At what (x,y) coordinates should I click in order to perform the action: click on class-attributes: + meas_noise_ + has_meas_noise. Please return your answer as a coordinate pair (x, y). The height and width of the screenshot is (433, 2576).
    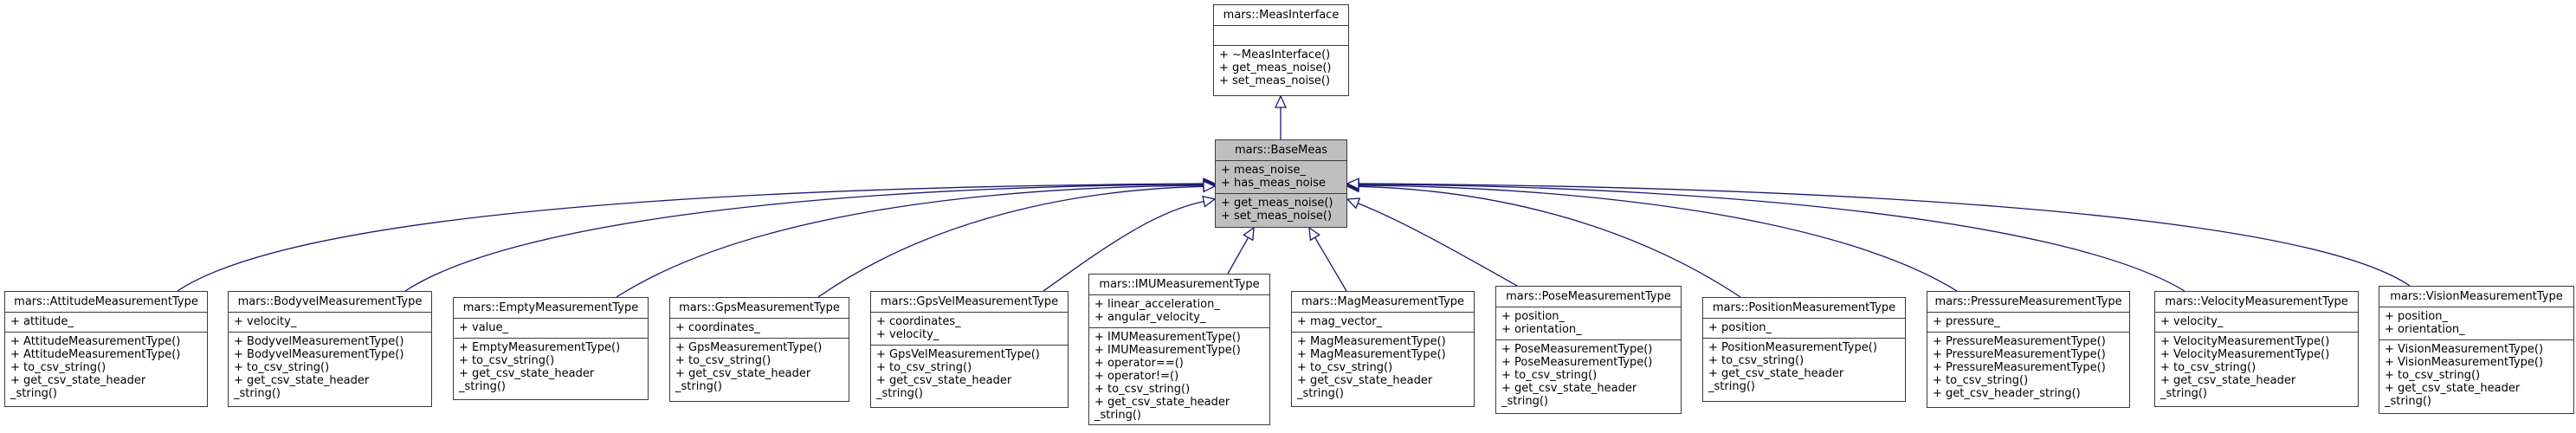
    Looking at the image, I should click on (1281, 177).